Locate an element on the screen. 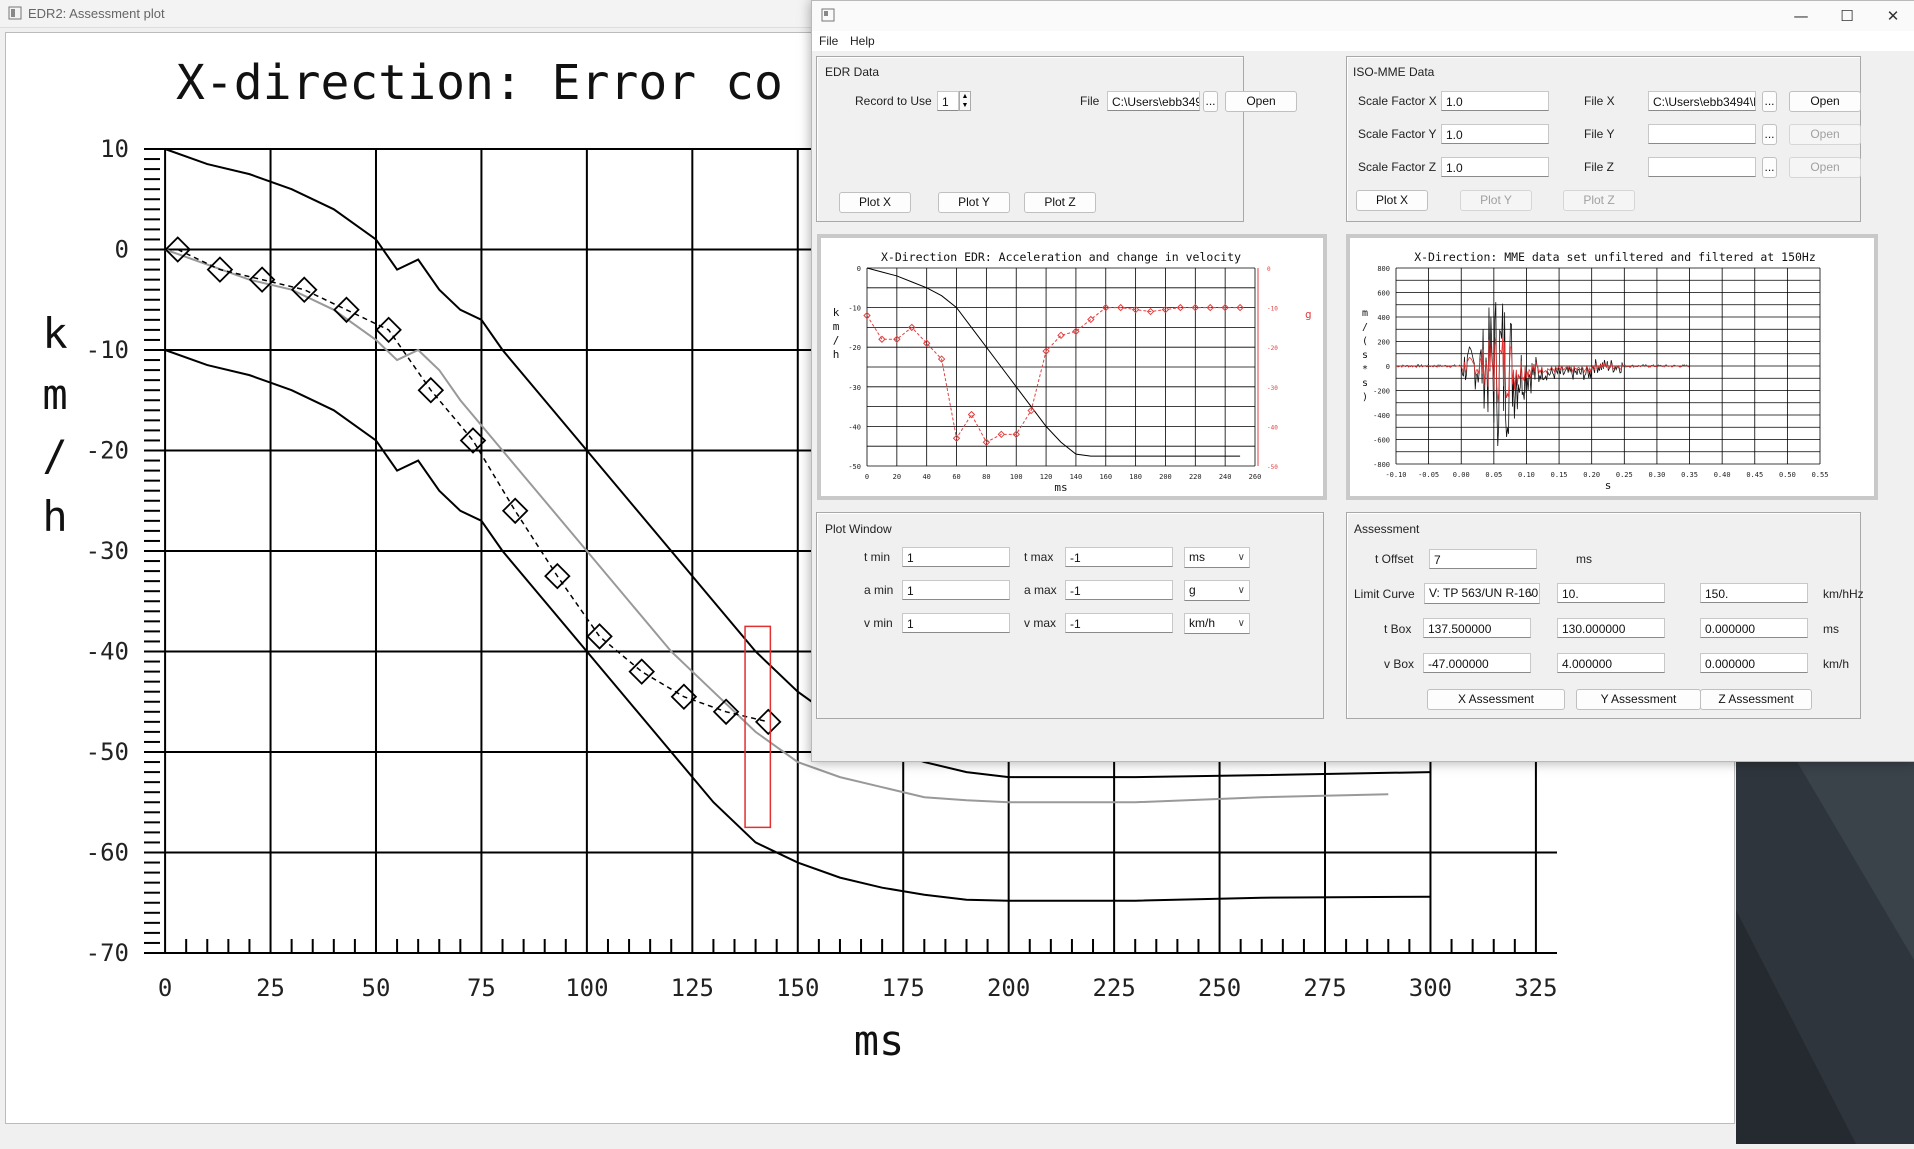 Image resolution: width=1914 pixels, height=1149 pixels. mme-x-tick: 0.25 is located at coordinates (1624, 475).